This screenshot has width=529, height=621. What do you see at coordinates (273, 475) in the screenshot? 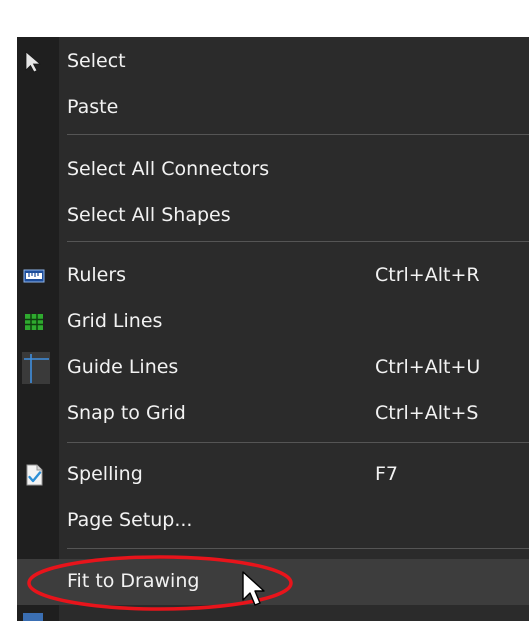
I see `menu-item-spelling: Spelling F7` at bounding box center [273, 475].